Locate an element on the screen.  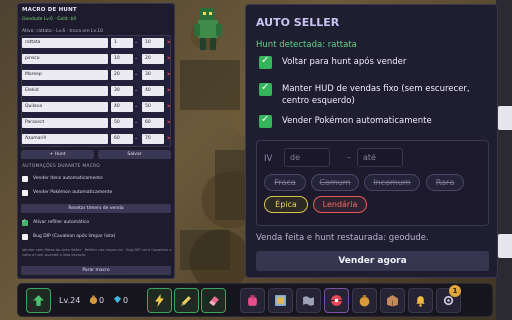
iv-label: IV is located at coordinates (268, 159).